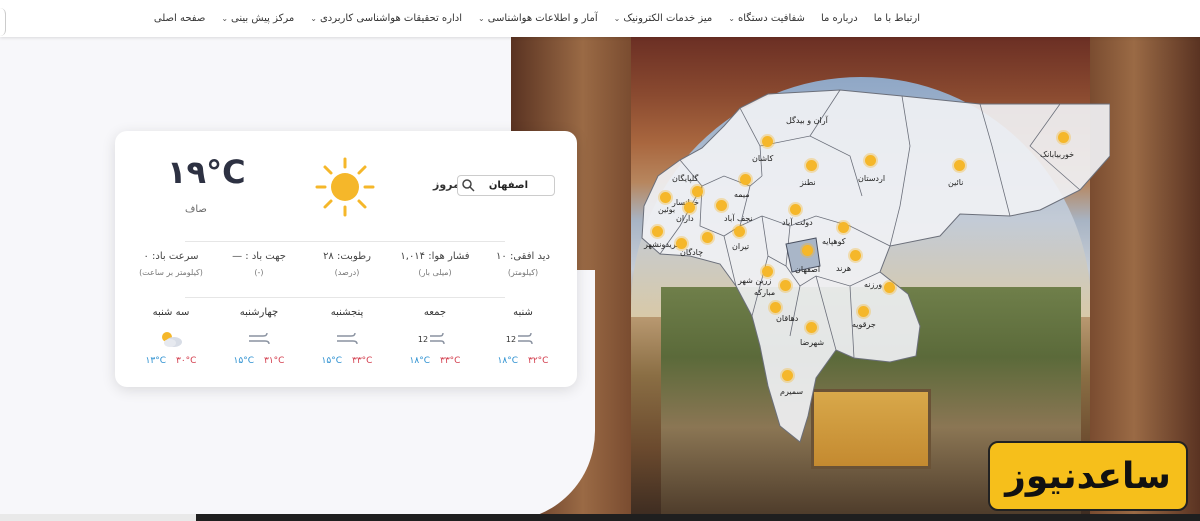 Image resolution: width=1200 pixels, height=521 pixels. I want to click on map-city-label: میمه, so click(742, 194).